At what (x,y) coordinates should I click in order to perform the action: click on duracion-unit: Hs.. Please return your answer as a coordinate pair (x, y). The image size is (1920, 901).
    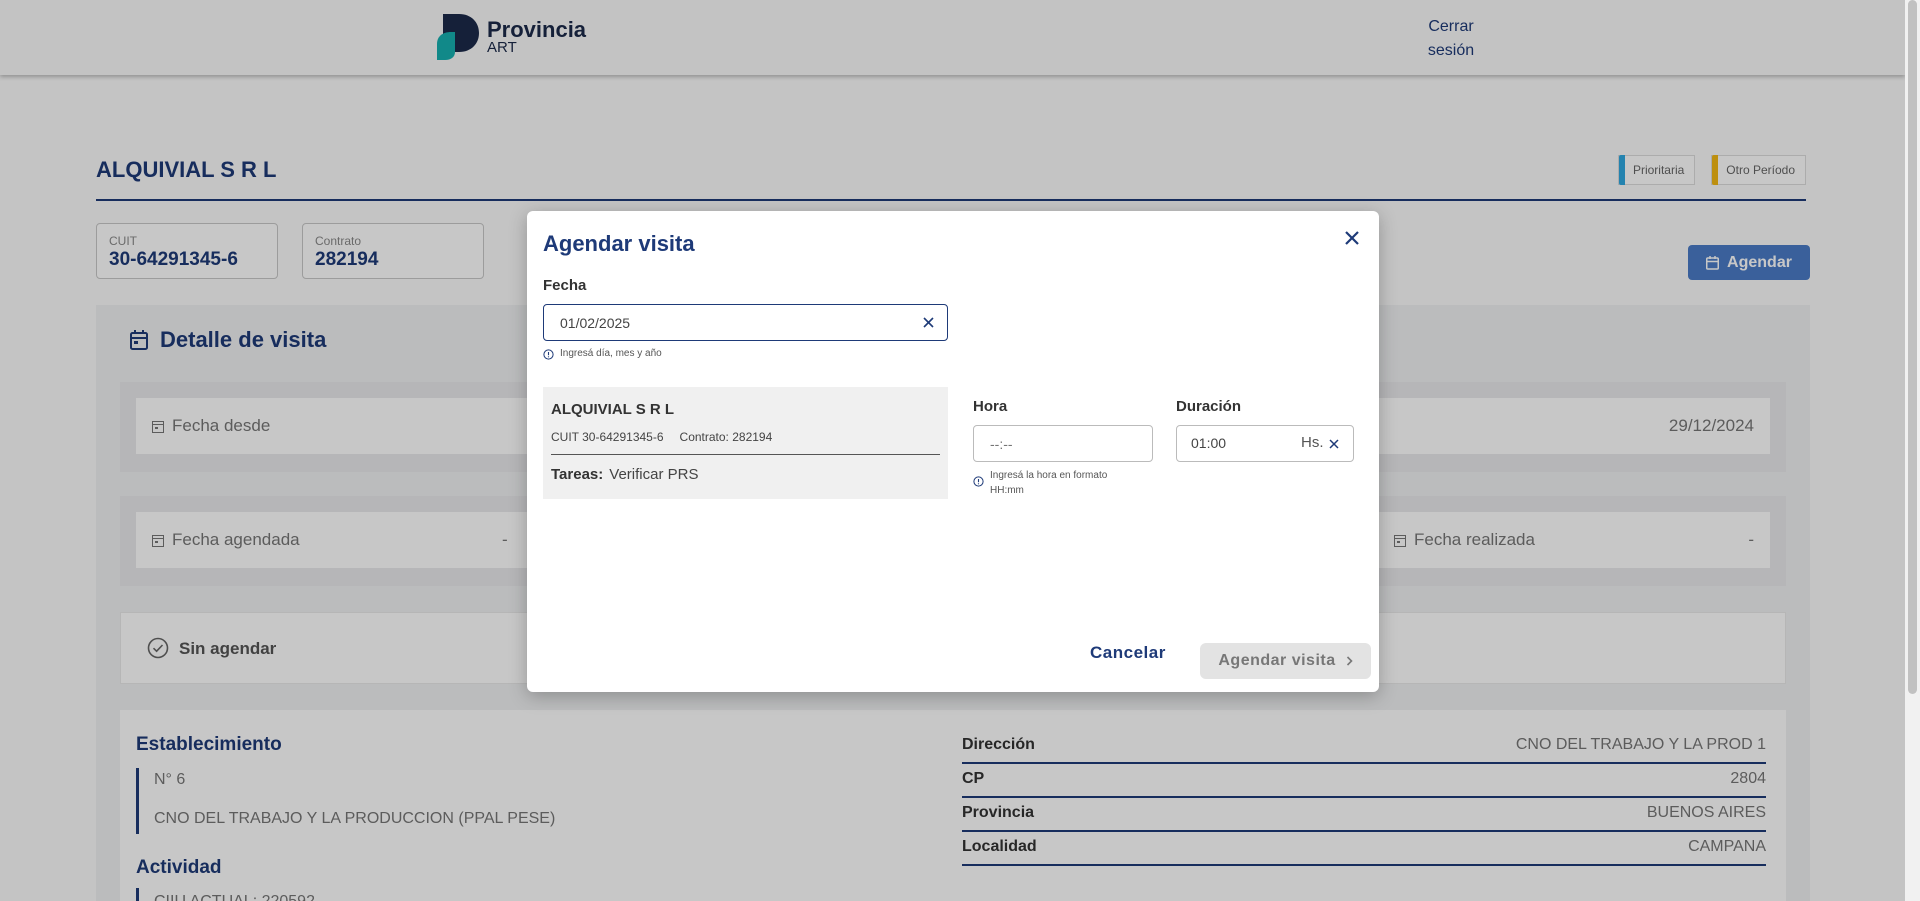
    Looking at the image, I should click on (1312, 442).